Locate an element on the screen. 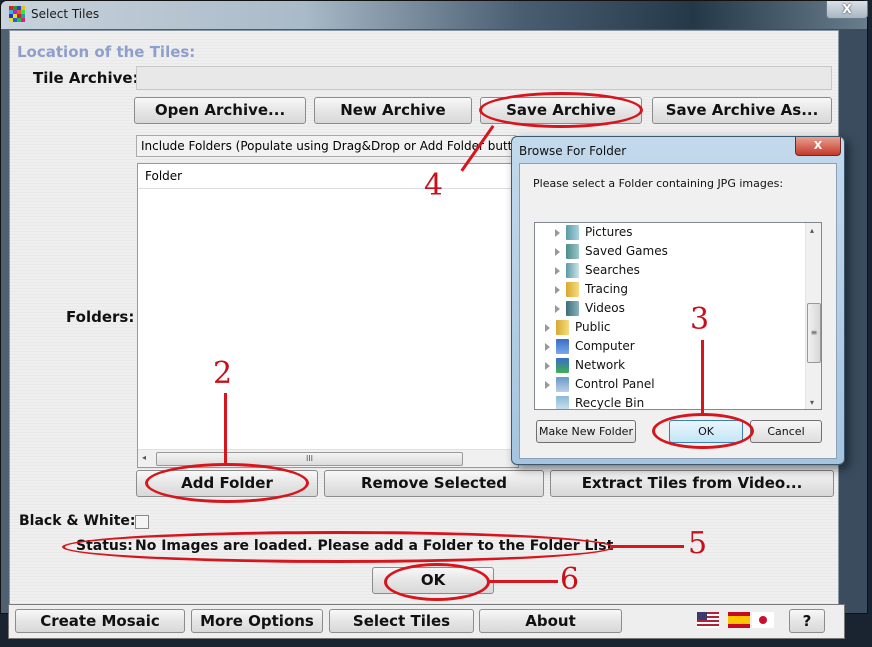 The image size is (872, 647). annotation-number-2: 2 is located at coordinates (223, 373).